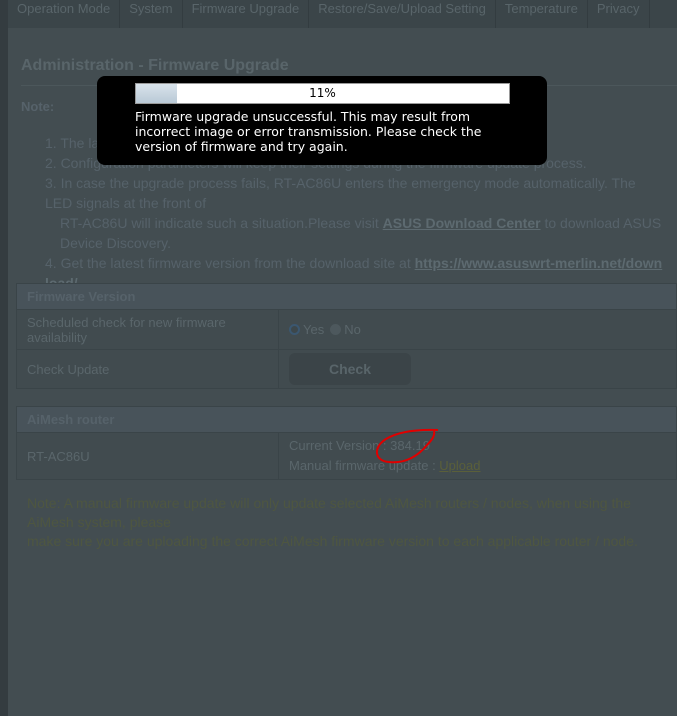  Describe the element at coordinates (542, 14) in the screenshot. I see `tab-temperature: Temperature` at that location.